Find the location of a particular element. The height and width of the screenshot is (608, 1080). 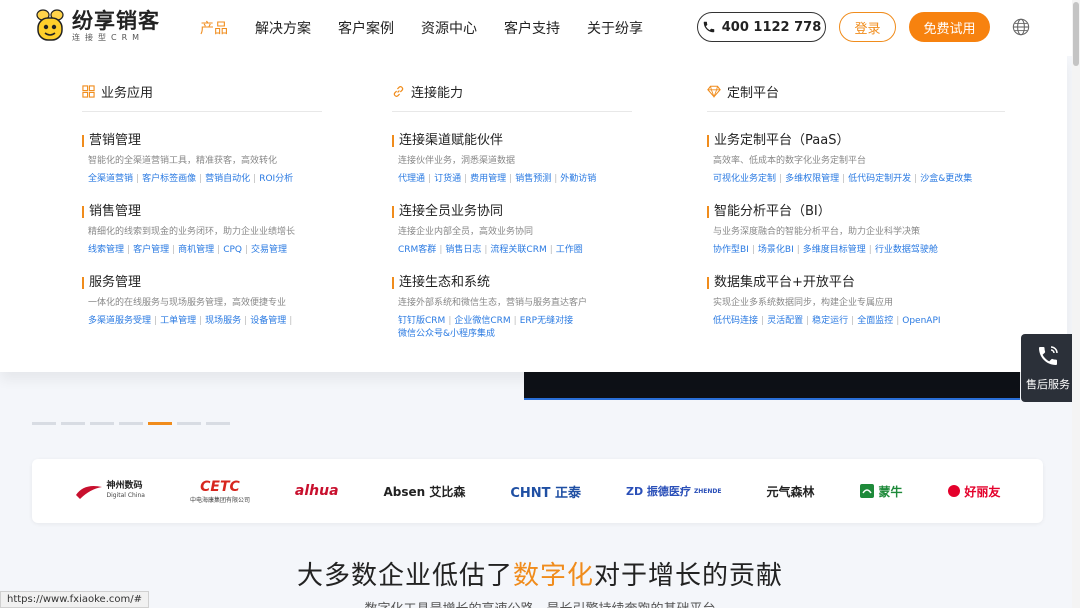

nav-item-cases: 客户案例 is located at coordinates (366, 28).